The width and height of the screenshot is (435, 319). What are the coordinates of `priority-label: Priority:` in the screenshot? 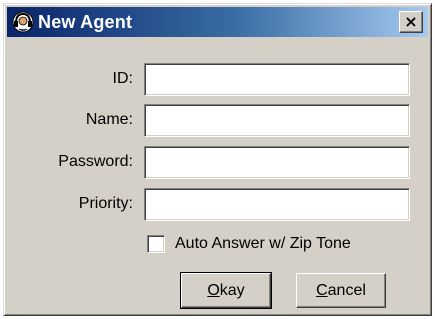 It's located at (105, 203).